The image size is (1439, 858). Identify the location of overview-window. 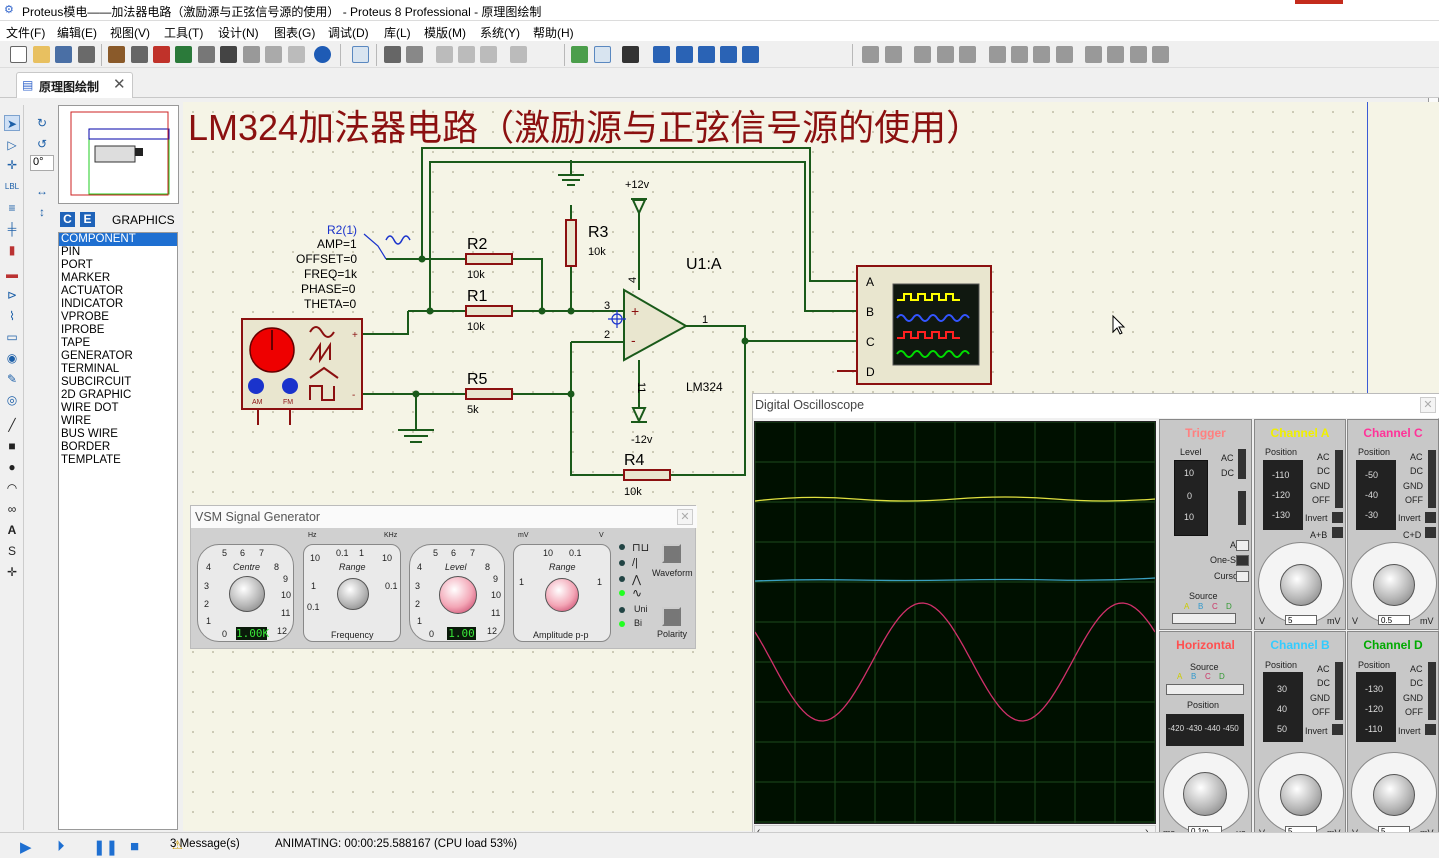
(118, 154).